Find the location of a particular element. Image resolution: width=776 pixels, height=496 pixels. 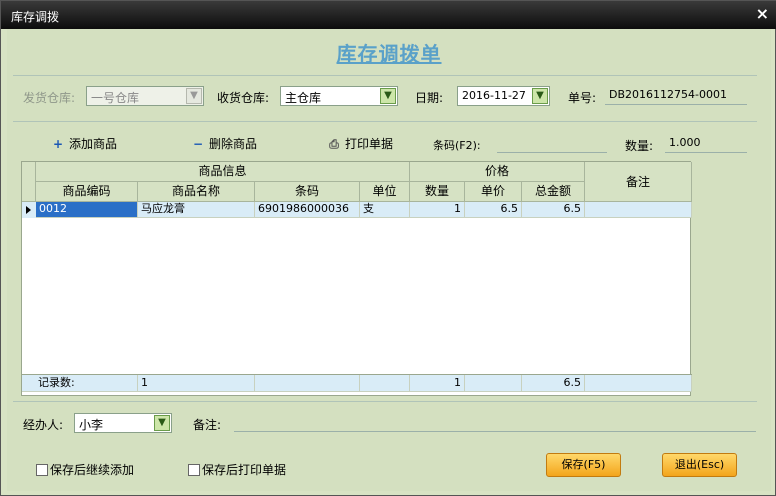

delete-product-button: − 删除商品 is located at coordinates (224, 143).